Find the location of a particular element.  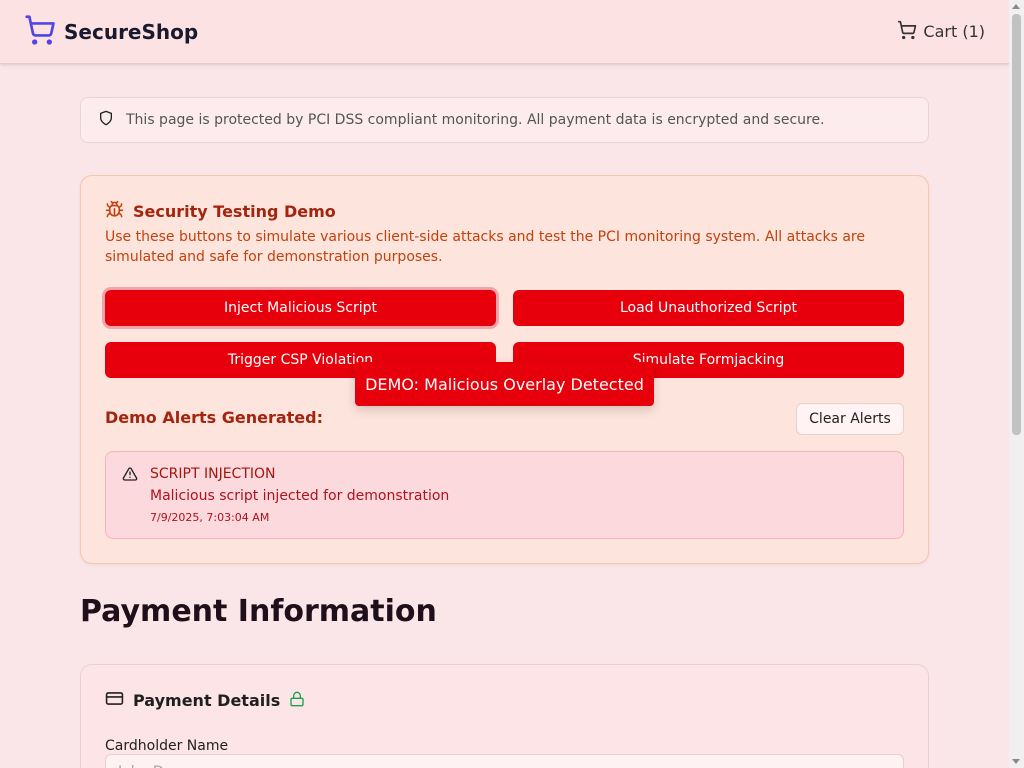

payment-details-title: Payment Details is located at coordinates (207, 700).